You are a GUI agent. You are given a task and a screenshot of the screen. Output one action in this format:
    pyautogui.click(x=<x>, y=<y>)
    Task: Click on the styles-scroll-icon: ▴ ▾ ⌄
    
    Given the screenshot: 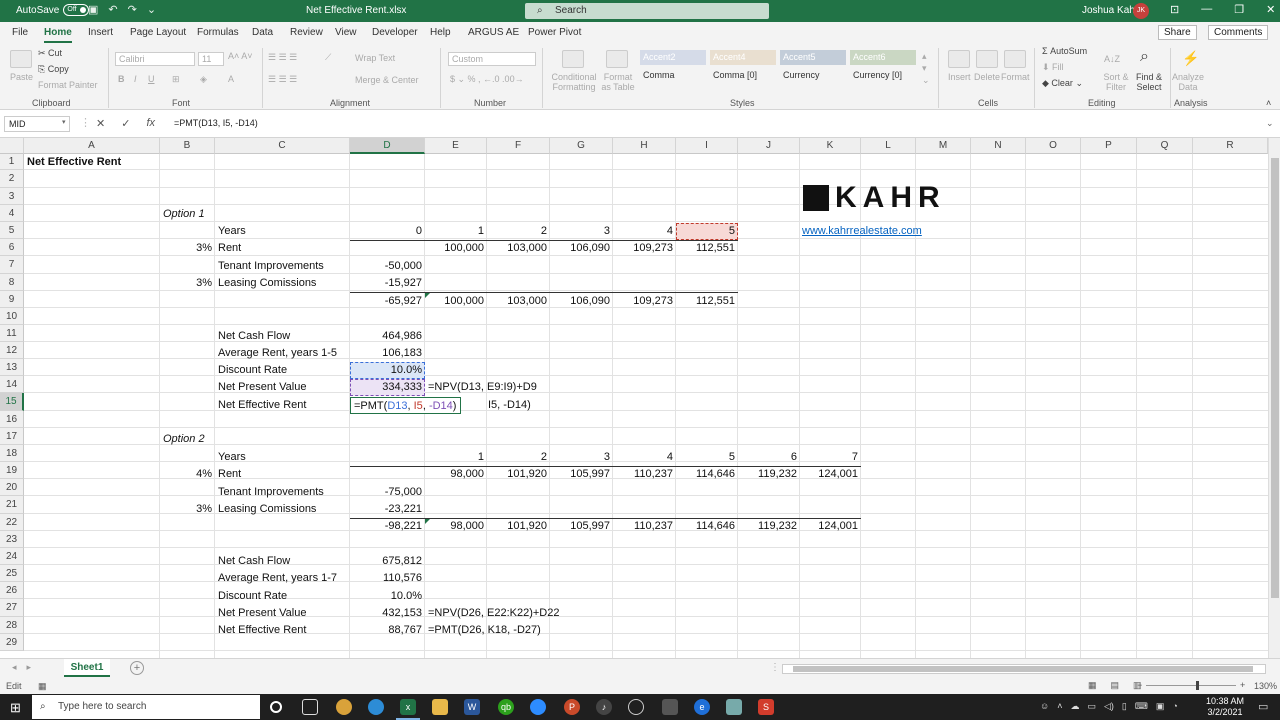 What is the action you would take?
    pyautogui.click(x=926, y=68)
    